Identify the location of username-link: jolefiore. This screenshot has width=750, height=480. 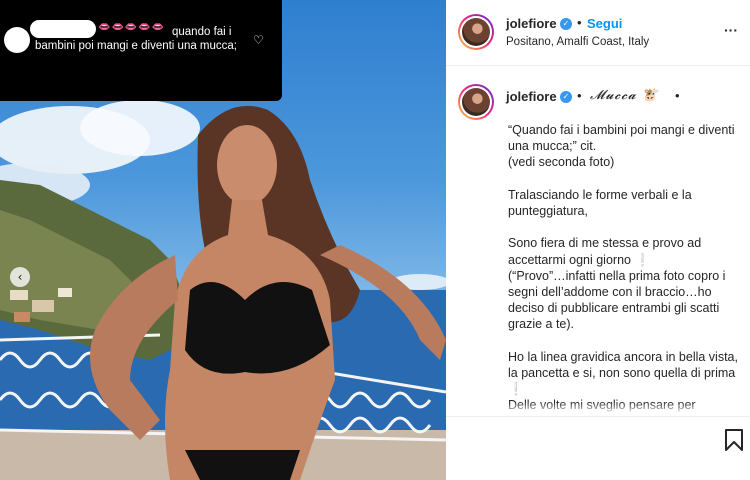
(531, 23).